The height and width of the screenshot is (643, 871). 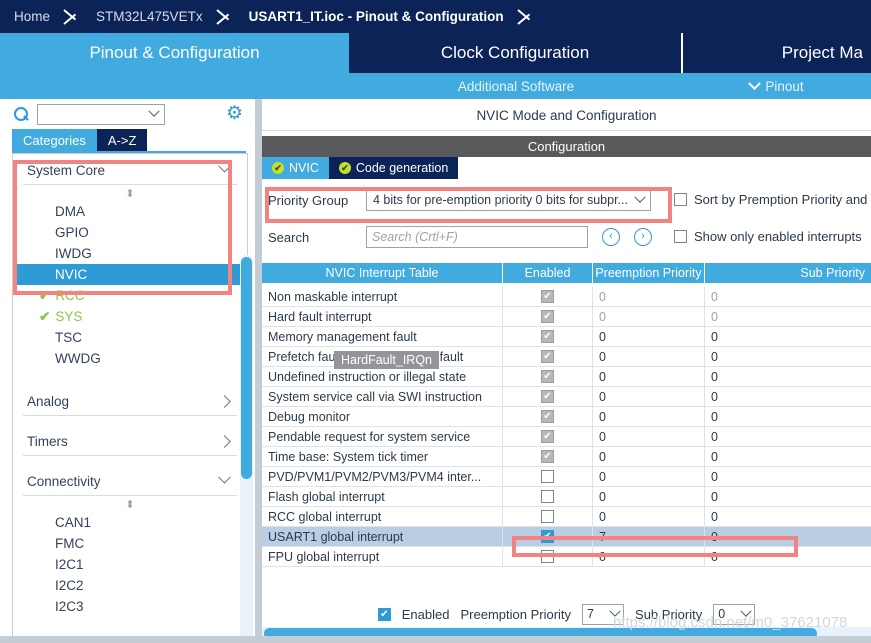 I want to click on search-input, so click(x=101, y=114).